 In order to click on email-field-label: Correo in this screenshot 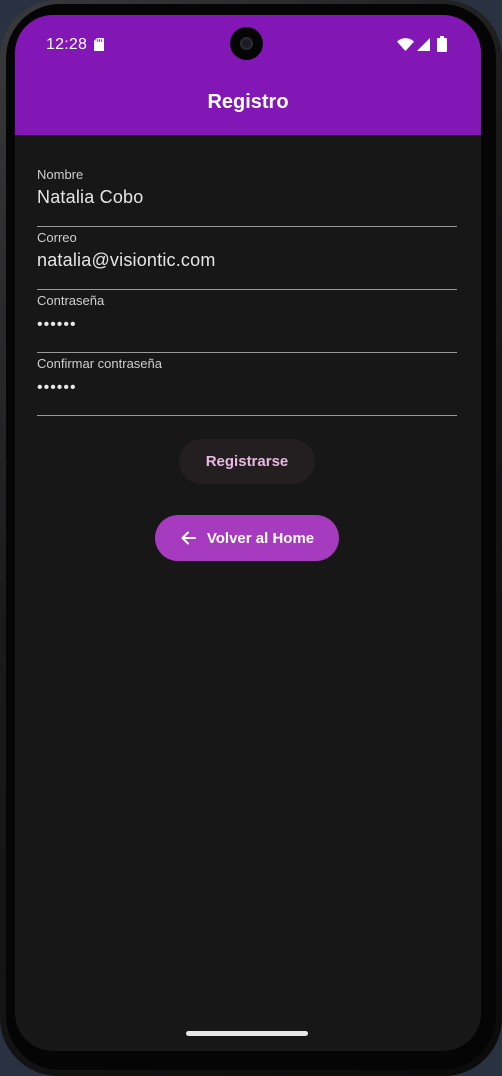, I will do `click(57, 237)`.